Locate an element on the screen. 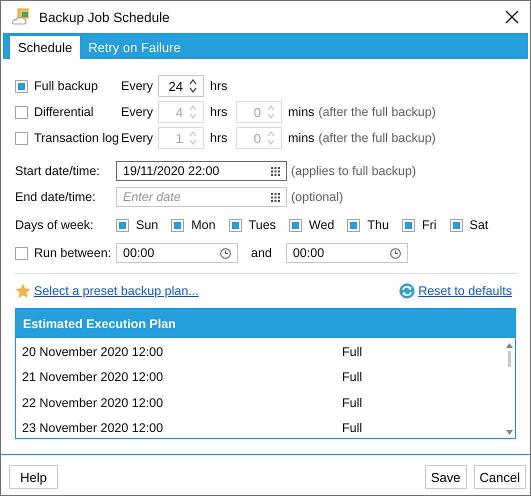 The height and width of the screenshot is (496, 531). checkbox-label: Run between: is located at coordinates (73, 253).